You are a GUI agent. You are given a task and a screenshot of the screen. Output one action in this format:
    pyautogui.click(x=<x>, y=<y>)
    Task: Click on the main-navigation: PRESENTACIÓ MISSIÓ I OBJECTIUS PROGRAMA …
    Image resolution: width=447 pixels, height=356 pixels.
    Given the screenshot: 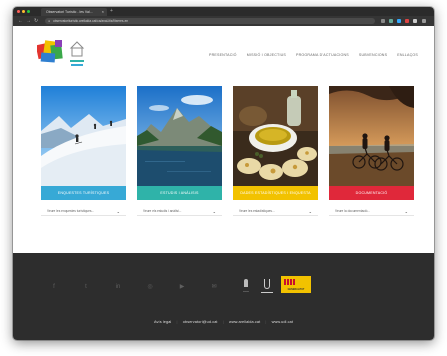 What is the action you would take?
    pyautogui.click(x=313, y=55)
    